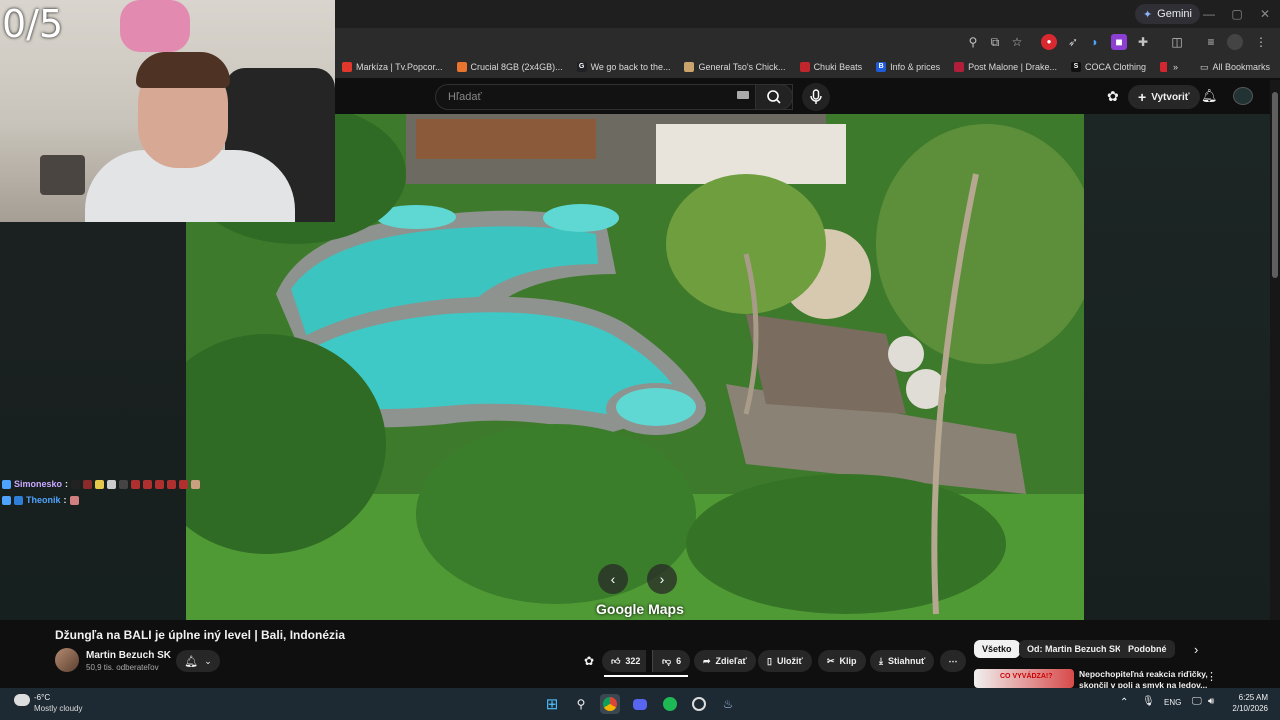 This screenshot has height=720, width=1280. What do you see at coordinates (997, 649) in the screenshot?
I see `chip-all: Všetko` at bounding box center [997, 649].